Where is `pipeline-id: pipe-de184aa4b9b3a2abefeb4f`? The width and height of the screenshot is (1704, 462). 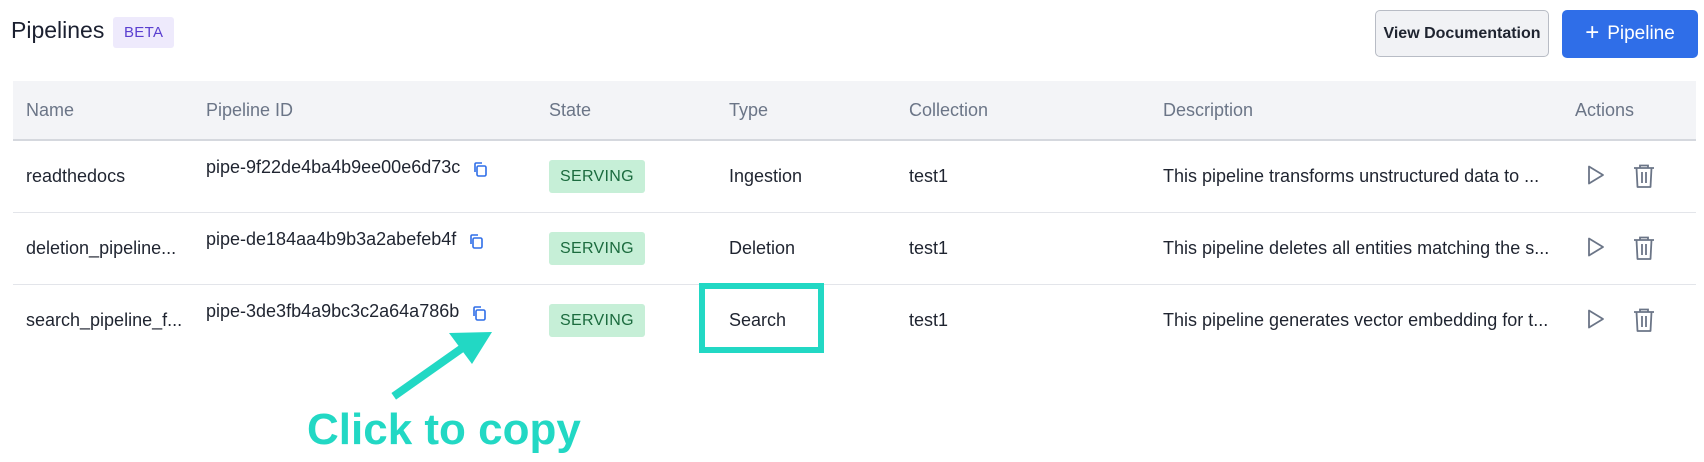
pipeline-id: pipe-de184aa4b9b3a2abefeb4f is located at coordinates (331, 239).